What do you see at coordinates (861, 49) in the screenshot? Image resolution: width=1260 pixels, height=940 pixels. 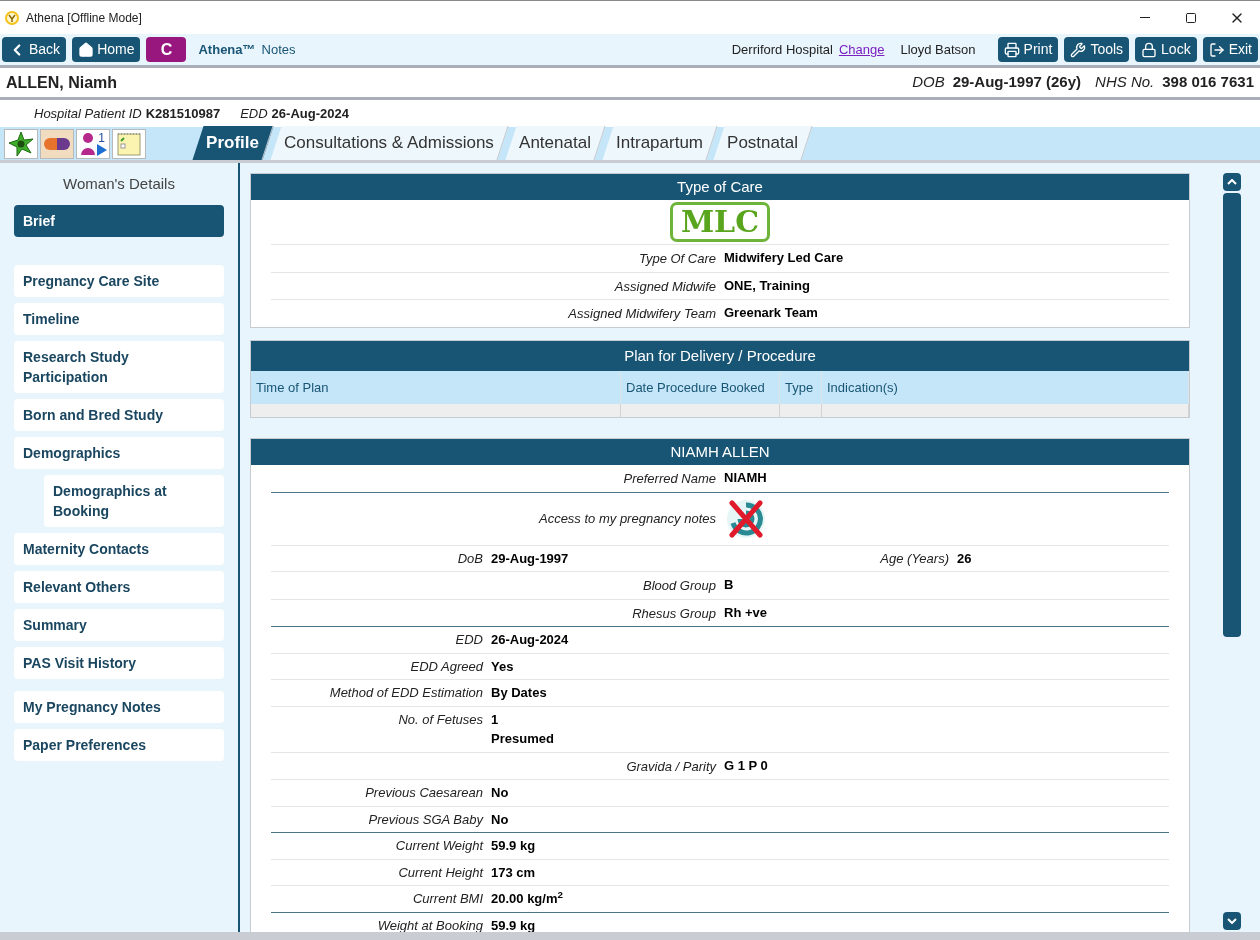 I see `change-link: Change` at bounding box center [861, 49].